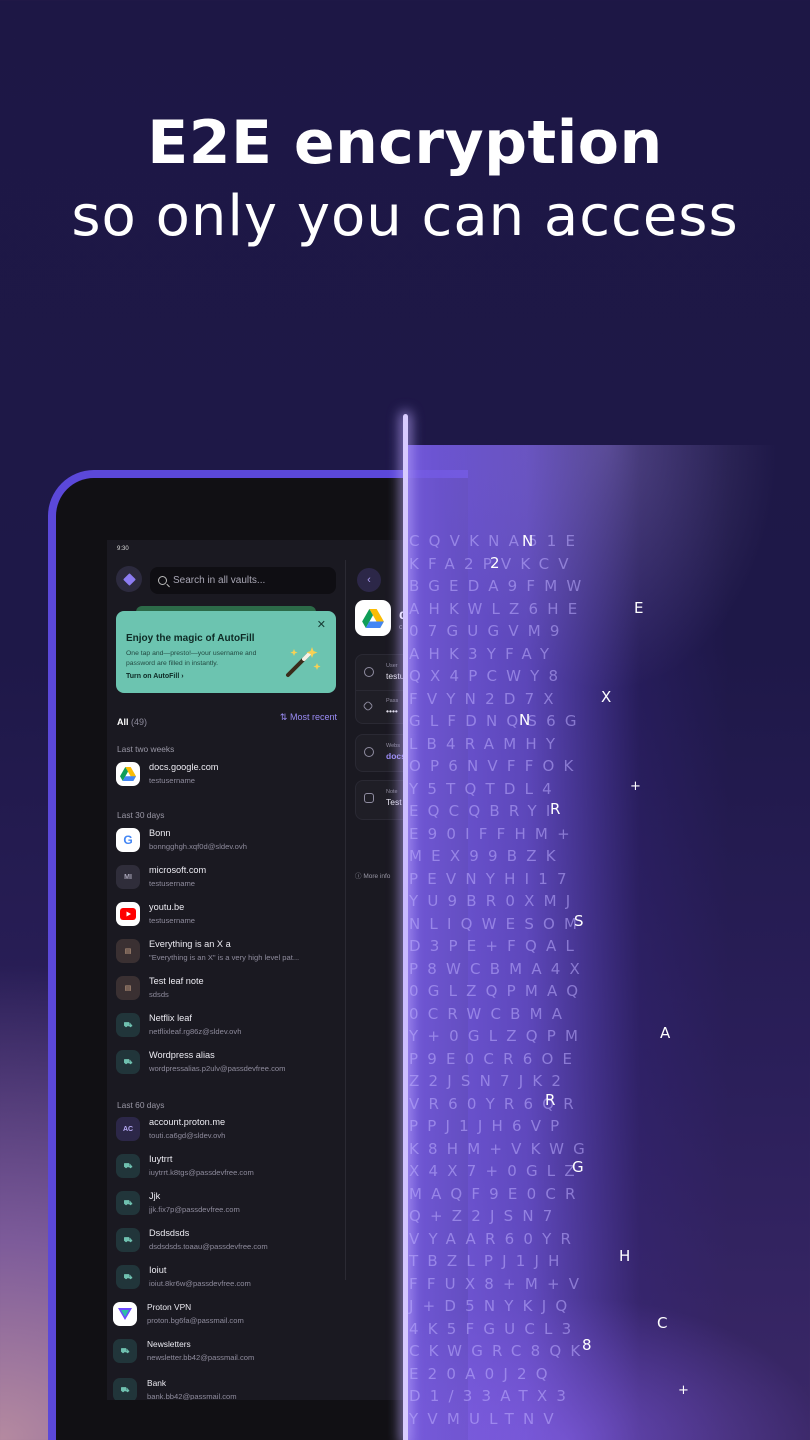 Image resolution: width=810 pixels, height=1440 pixels. Describe the element at coordinates (394, 802) in the screenshot. I see `note-value: Test` at that location.